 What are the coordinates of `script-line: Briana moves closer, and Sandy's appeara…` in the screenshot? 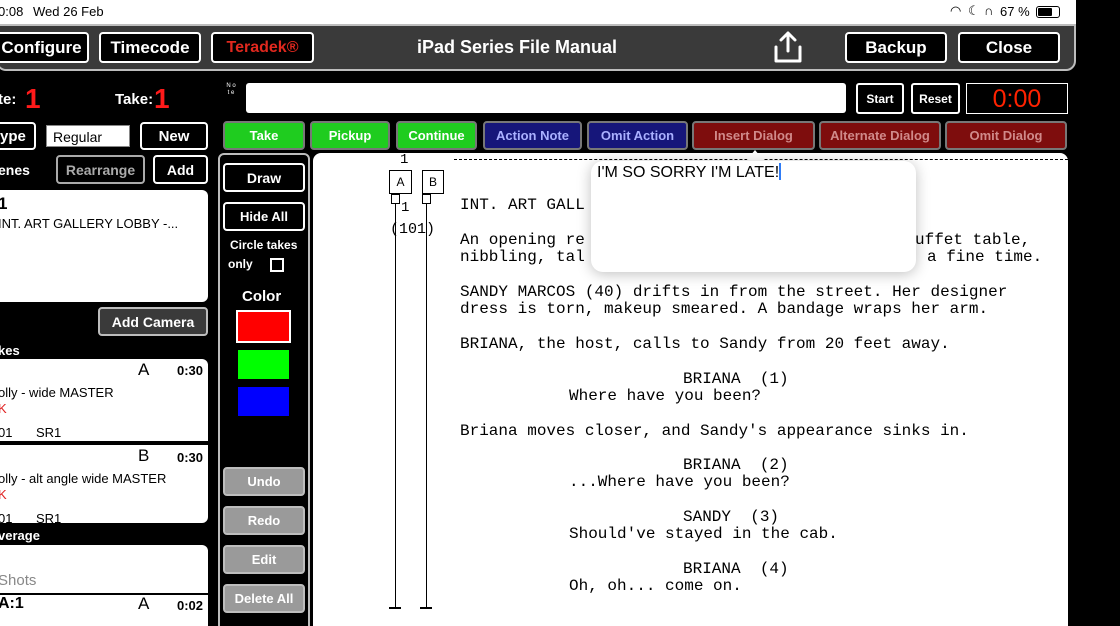 It's located at (714, 431).